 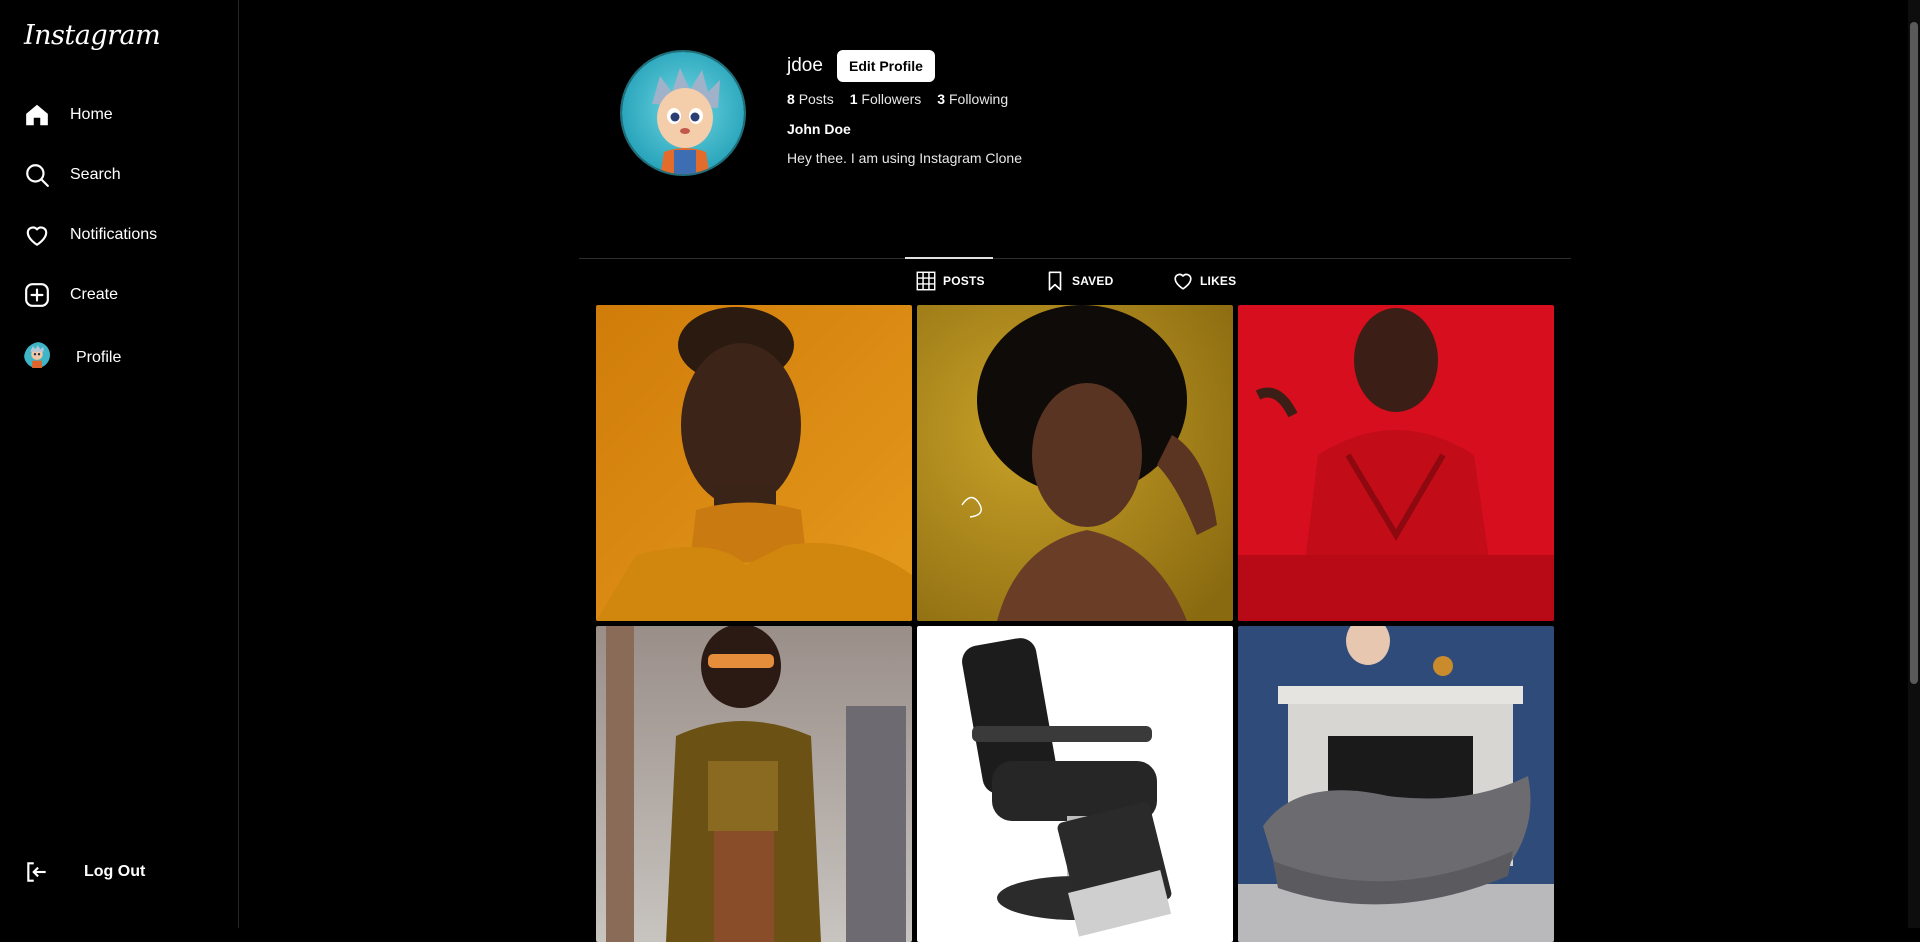 I want to click on logout-label: Log Out, so click(x=115, y=871).